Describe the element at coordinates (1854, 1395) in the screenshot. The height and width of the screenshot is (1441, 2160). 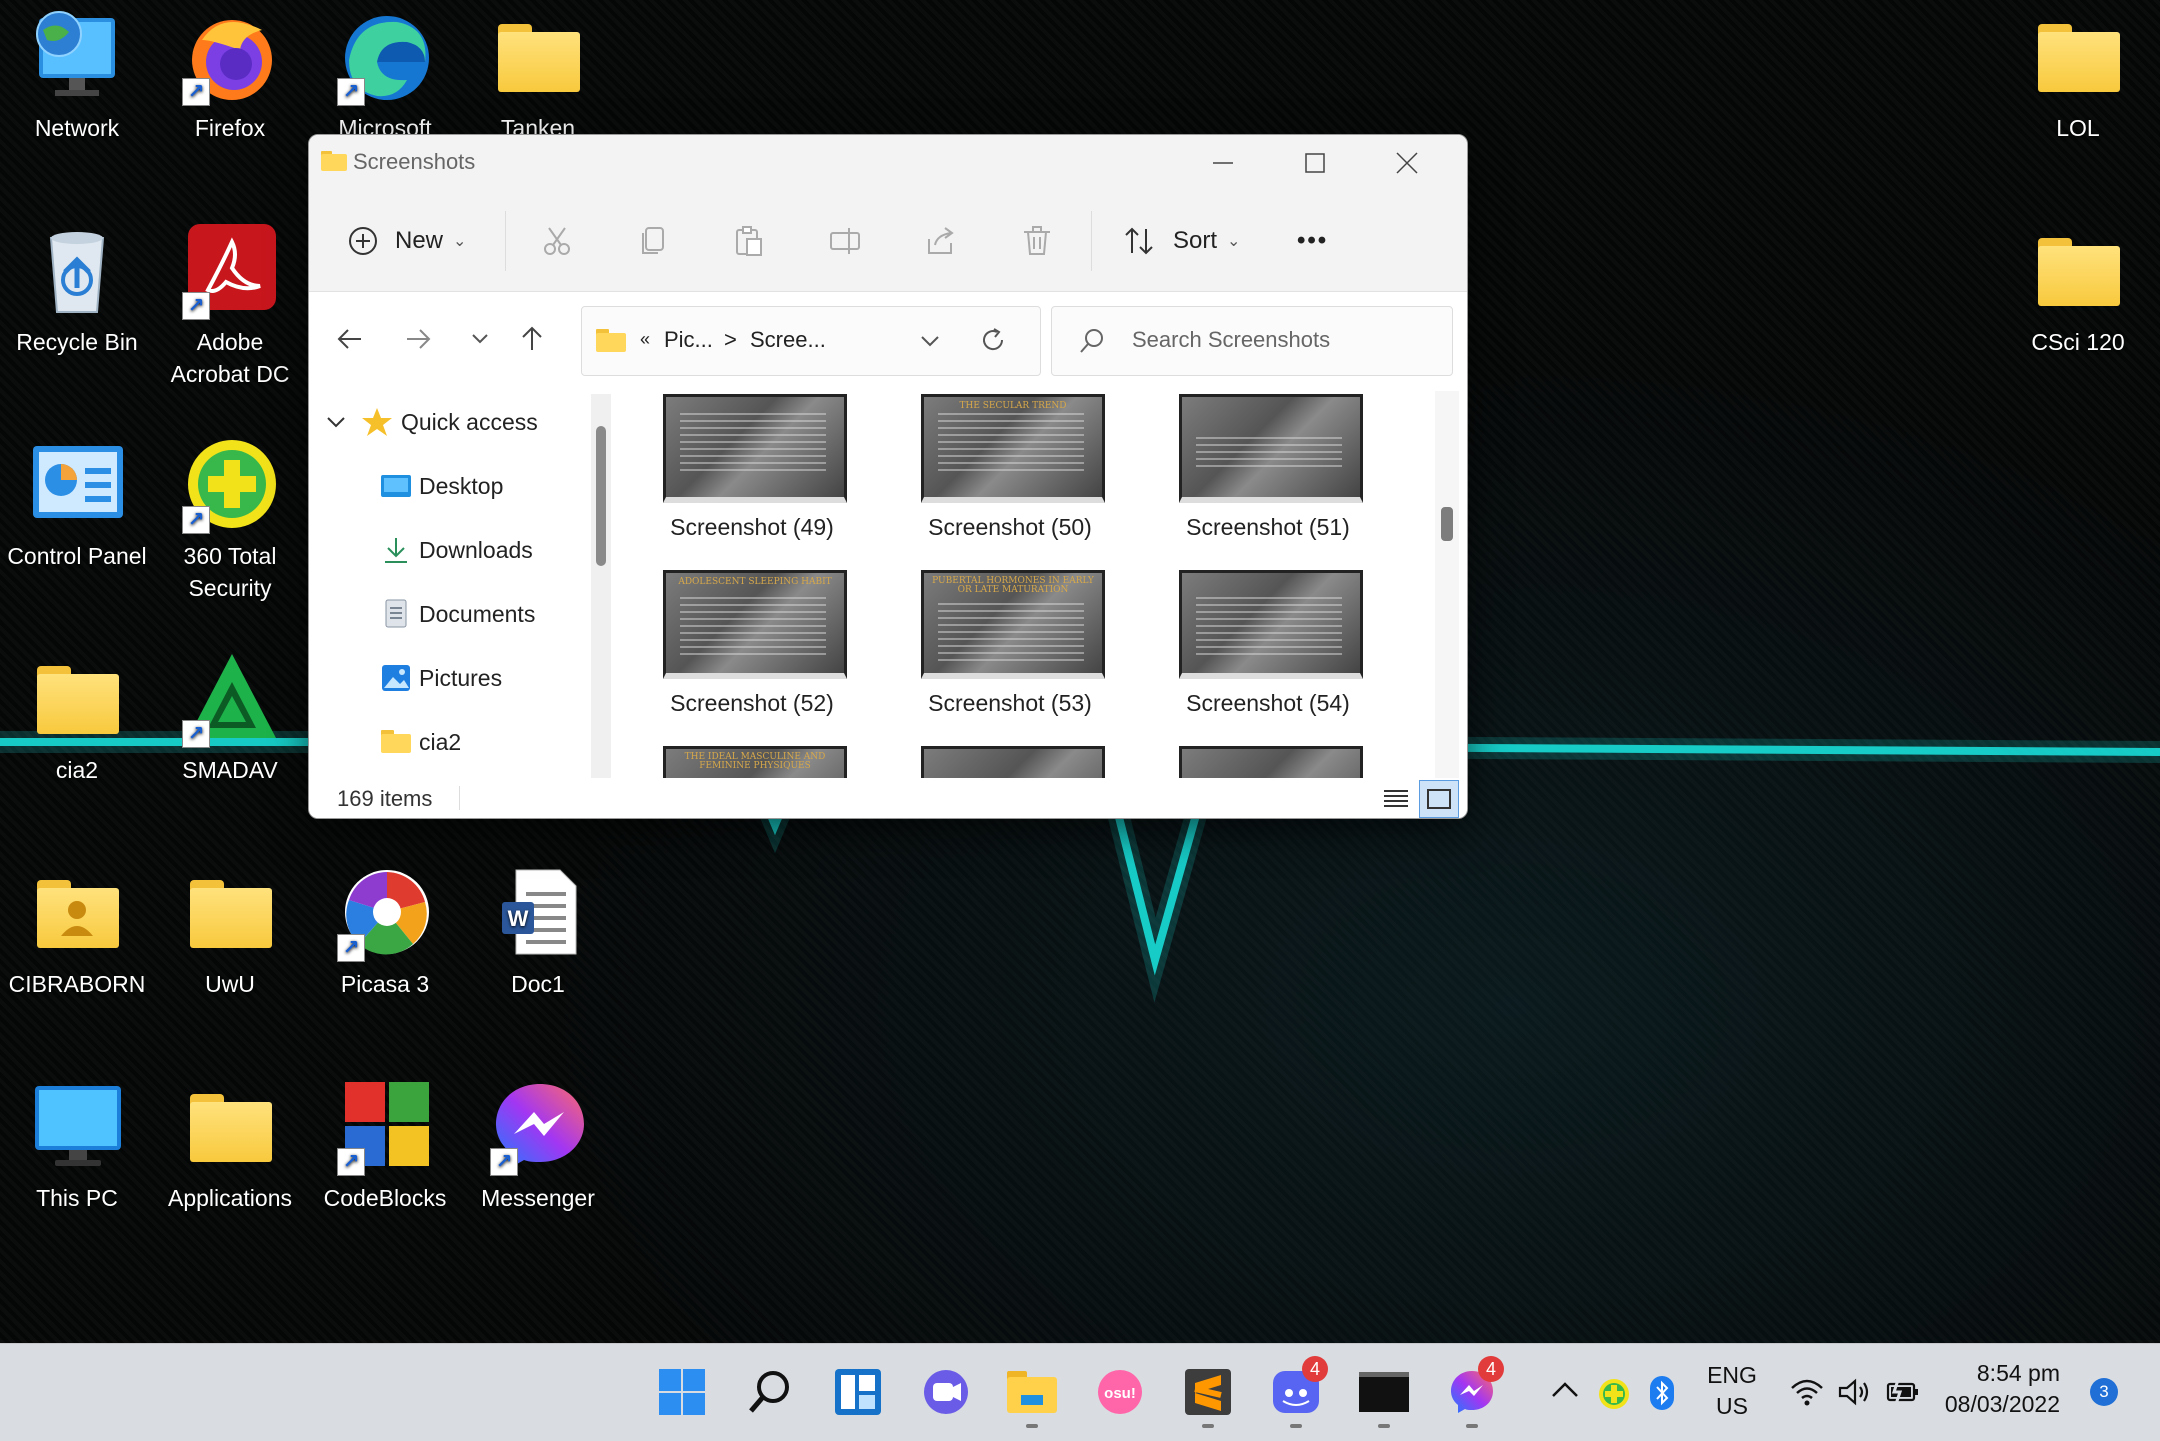
I see `volume-status` at that location.